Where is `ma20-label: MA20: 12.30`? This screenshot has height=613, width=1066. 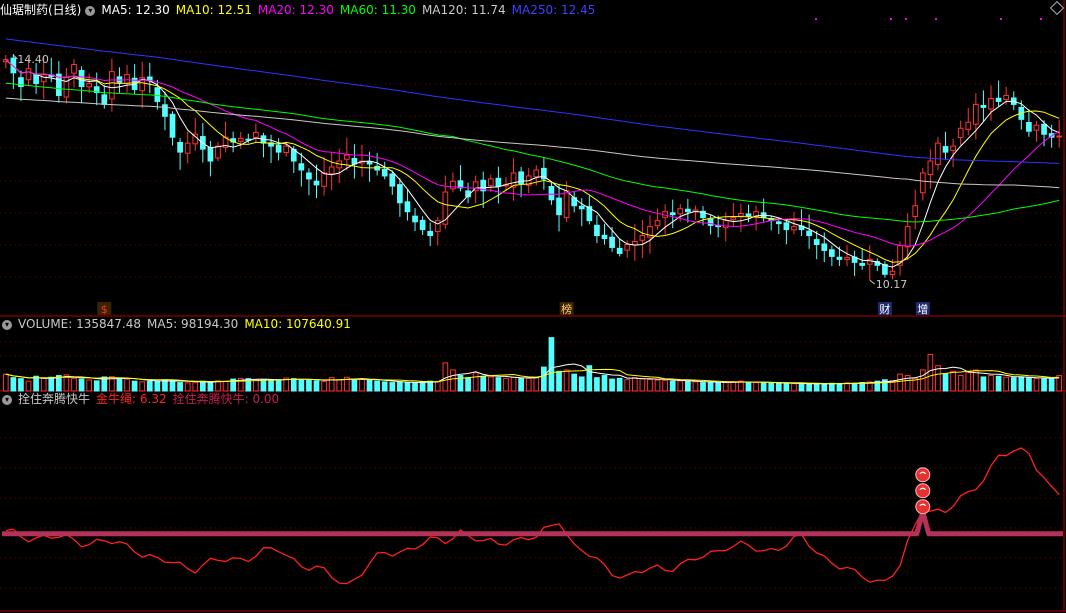 ma20-label: MA20: 12.30 is located at coordinates (295, 10).